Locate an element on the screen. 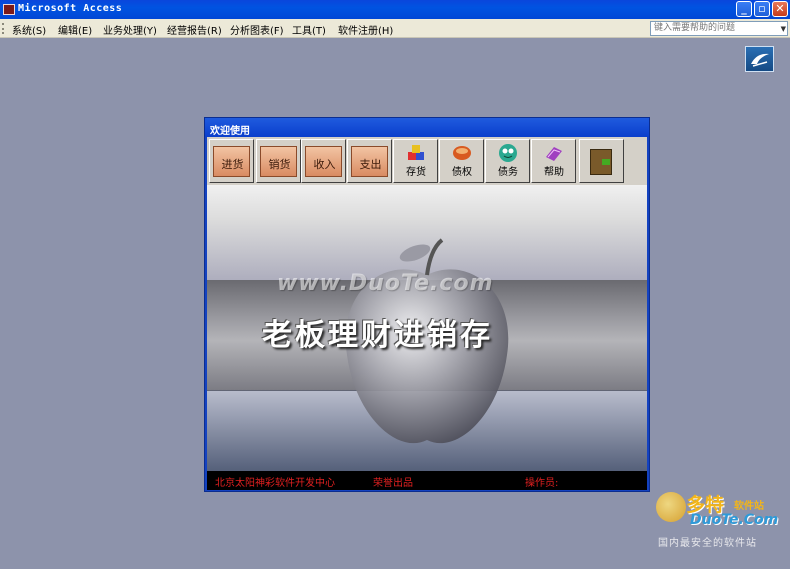 The height and width of the screenshot is (569, 790). book-icon: 进货 is located at coordinates (231, 161).